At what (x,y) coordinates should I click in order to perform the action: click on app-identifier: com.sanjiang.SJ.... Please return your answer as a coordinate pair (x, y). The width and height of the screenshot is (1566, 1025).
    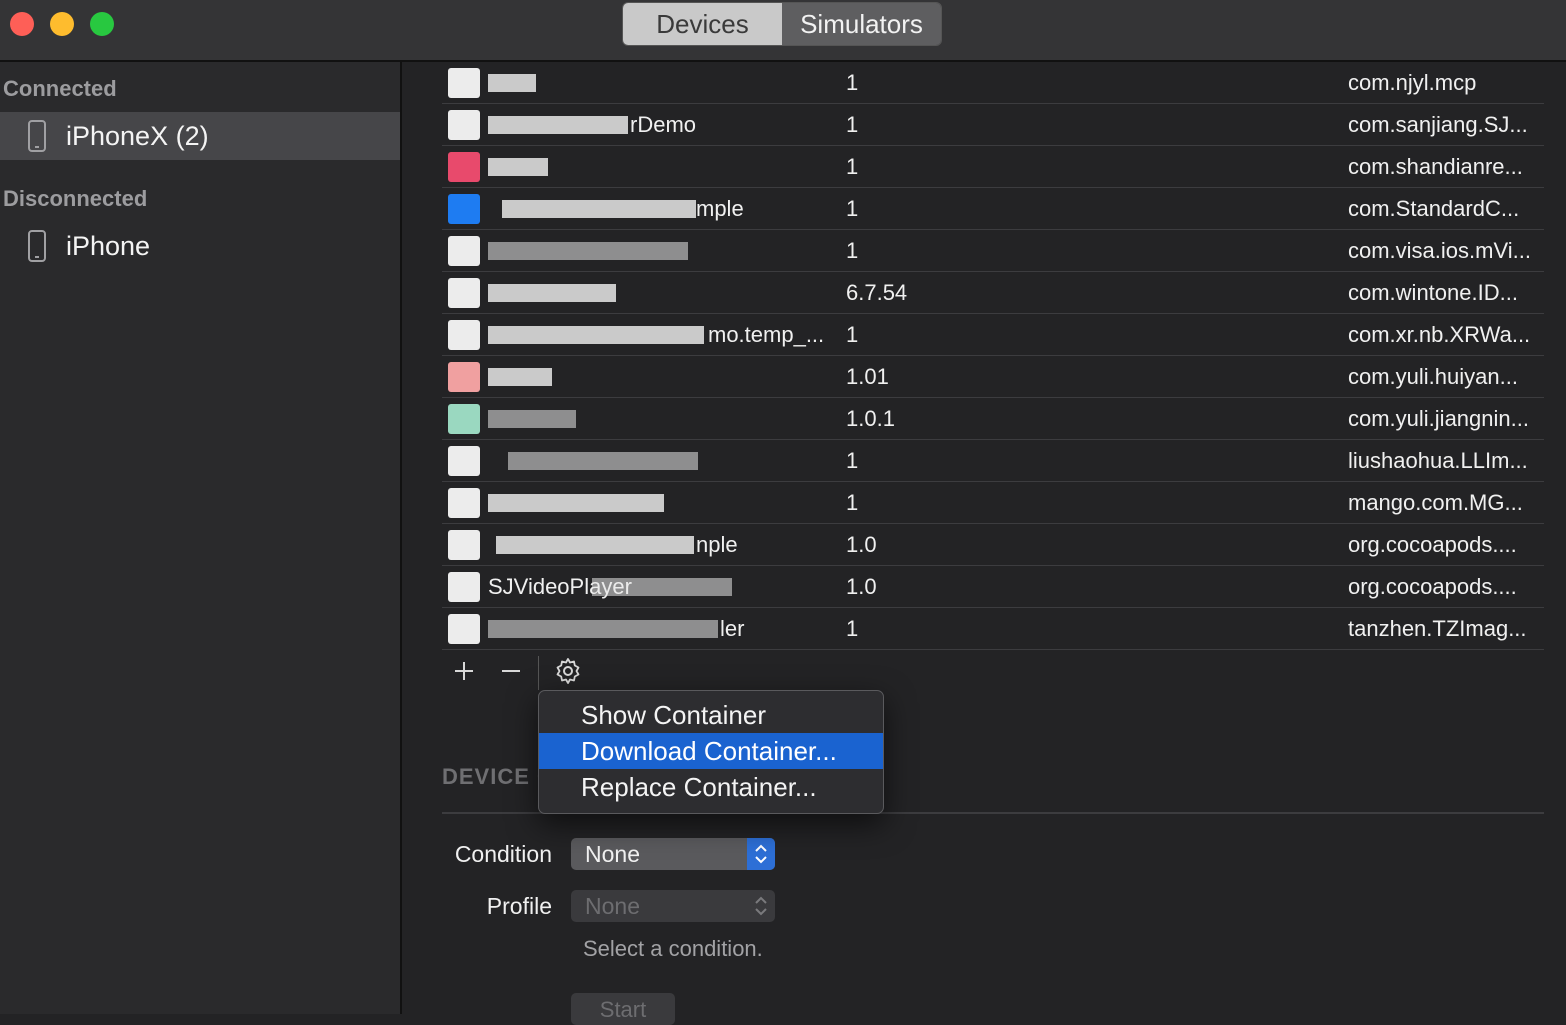
    Looking at the image, I should click on (1438, 124).